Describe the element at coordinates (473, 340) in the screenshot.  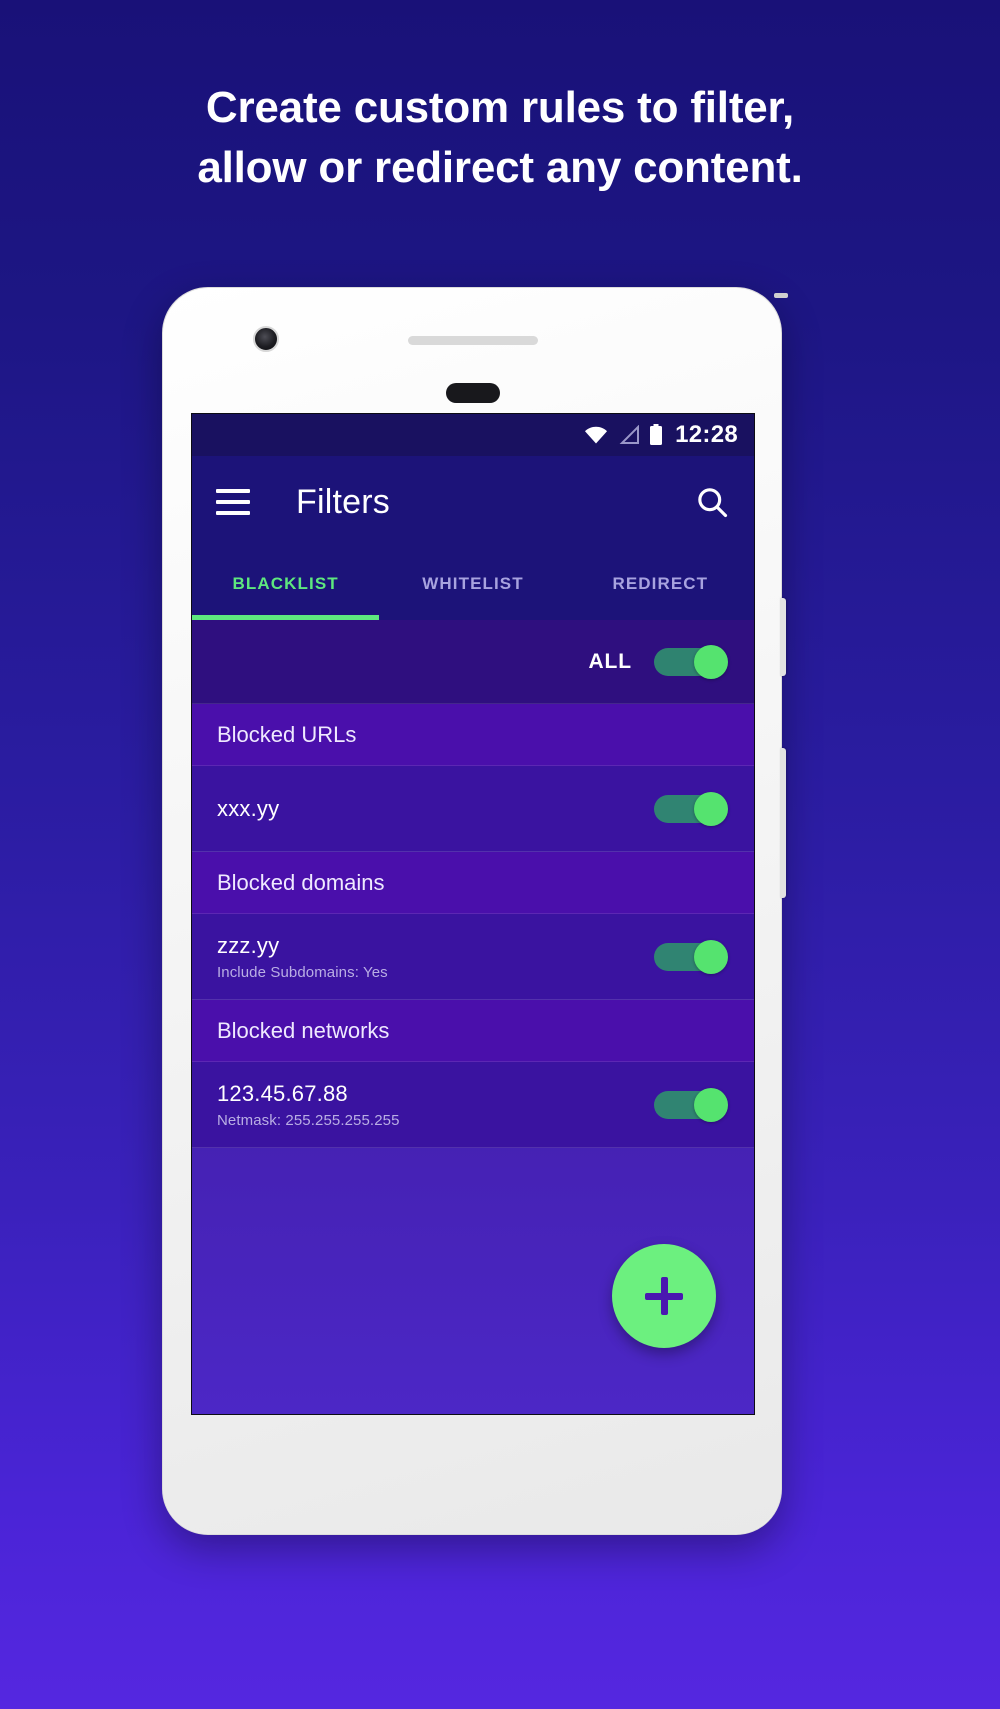
I see `earpiece-speaker-icon` at that location.